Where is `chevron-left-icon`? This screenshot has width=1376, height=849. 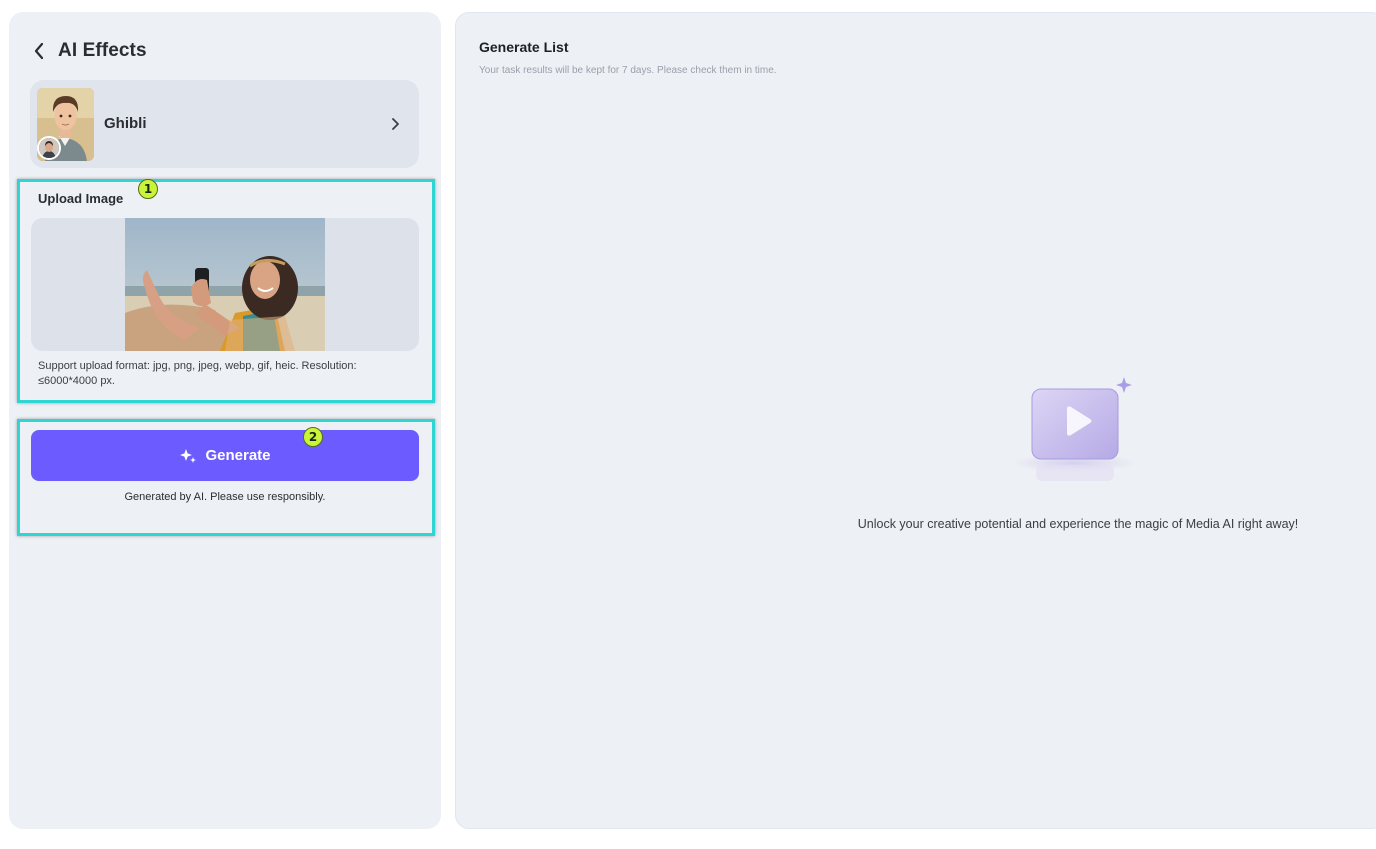 chevron-left-icon is located at coordinates (39, 51).